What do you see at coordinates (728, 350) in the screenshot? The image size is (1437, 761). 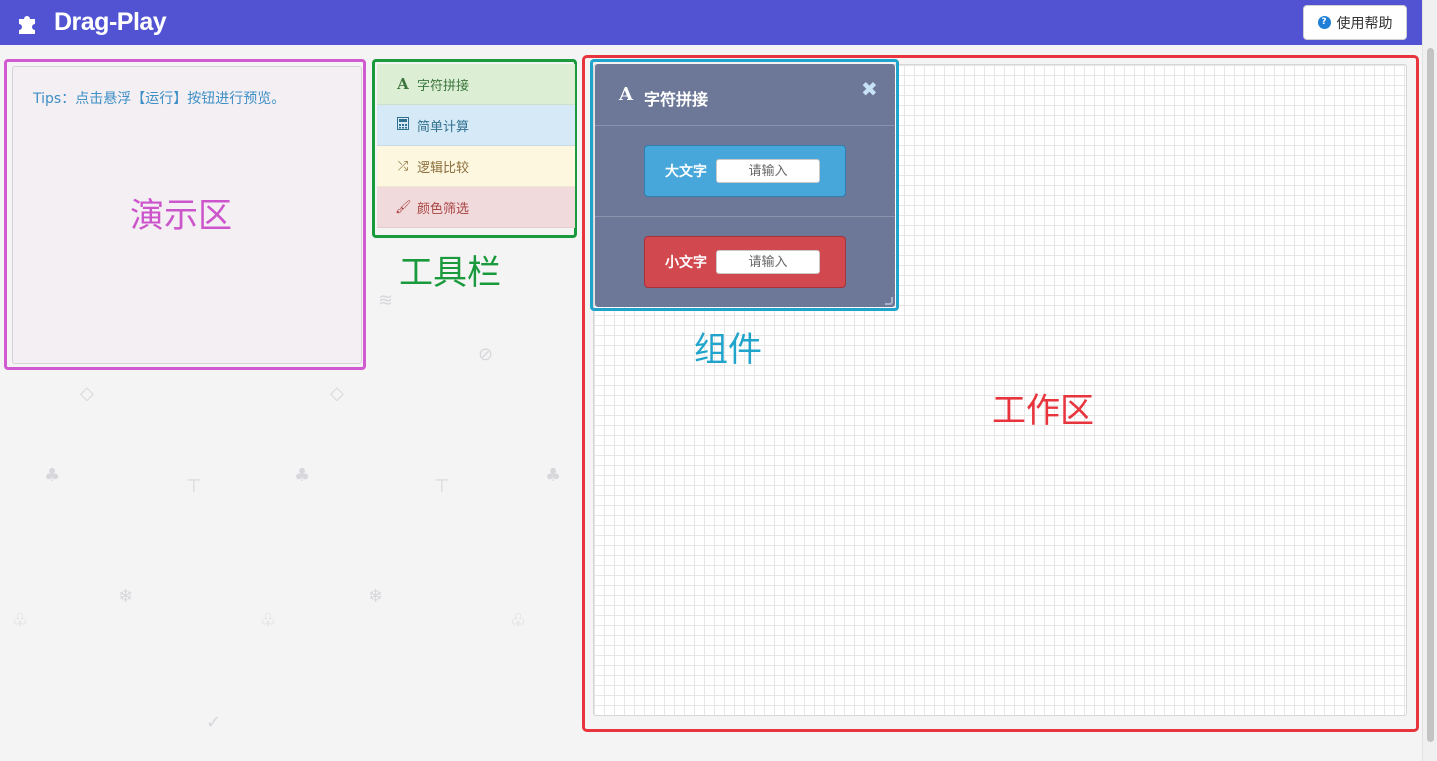 I see `component-label: 组件` at bounding box center [728, 350].